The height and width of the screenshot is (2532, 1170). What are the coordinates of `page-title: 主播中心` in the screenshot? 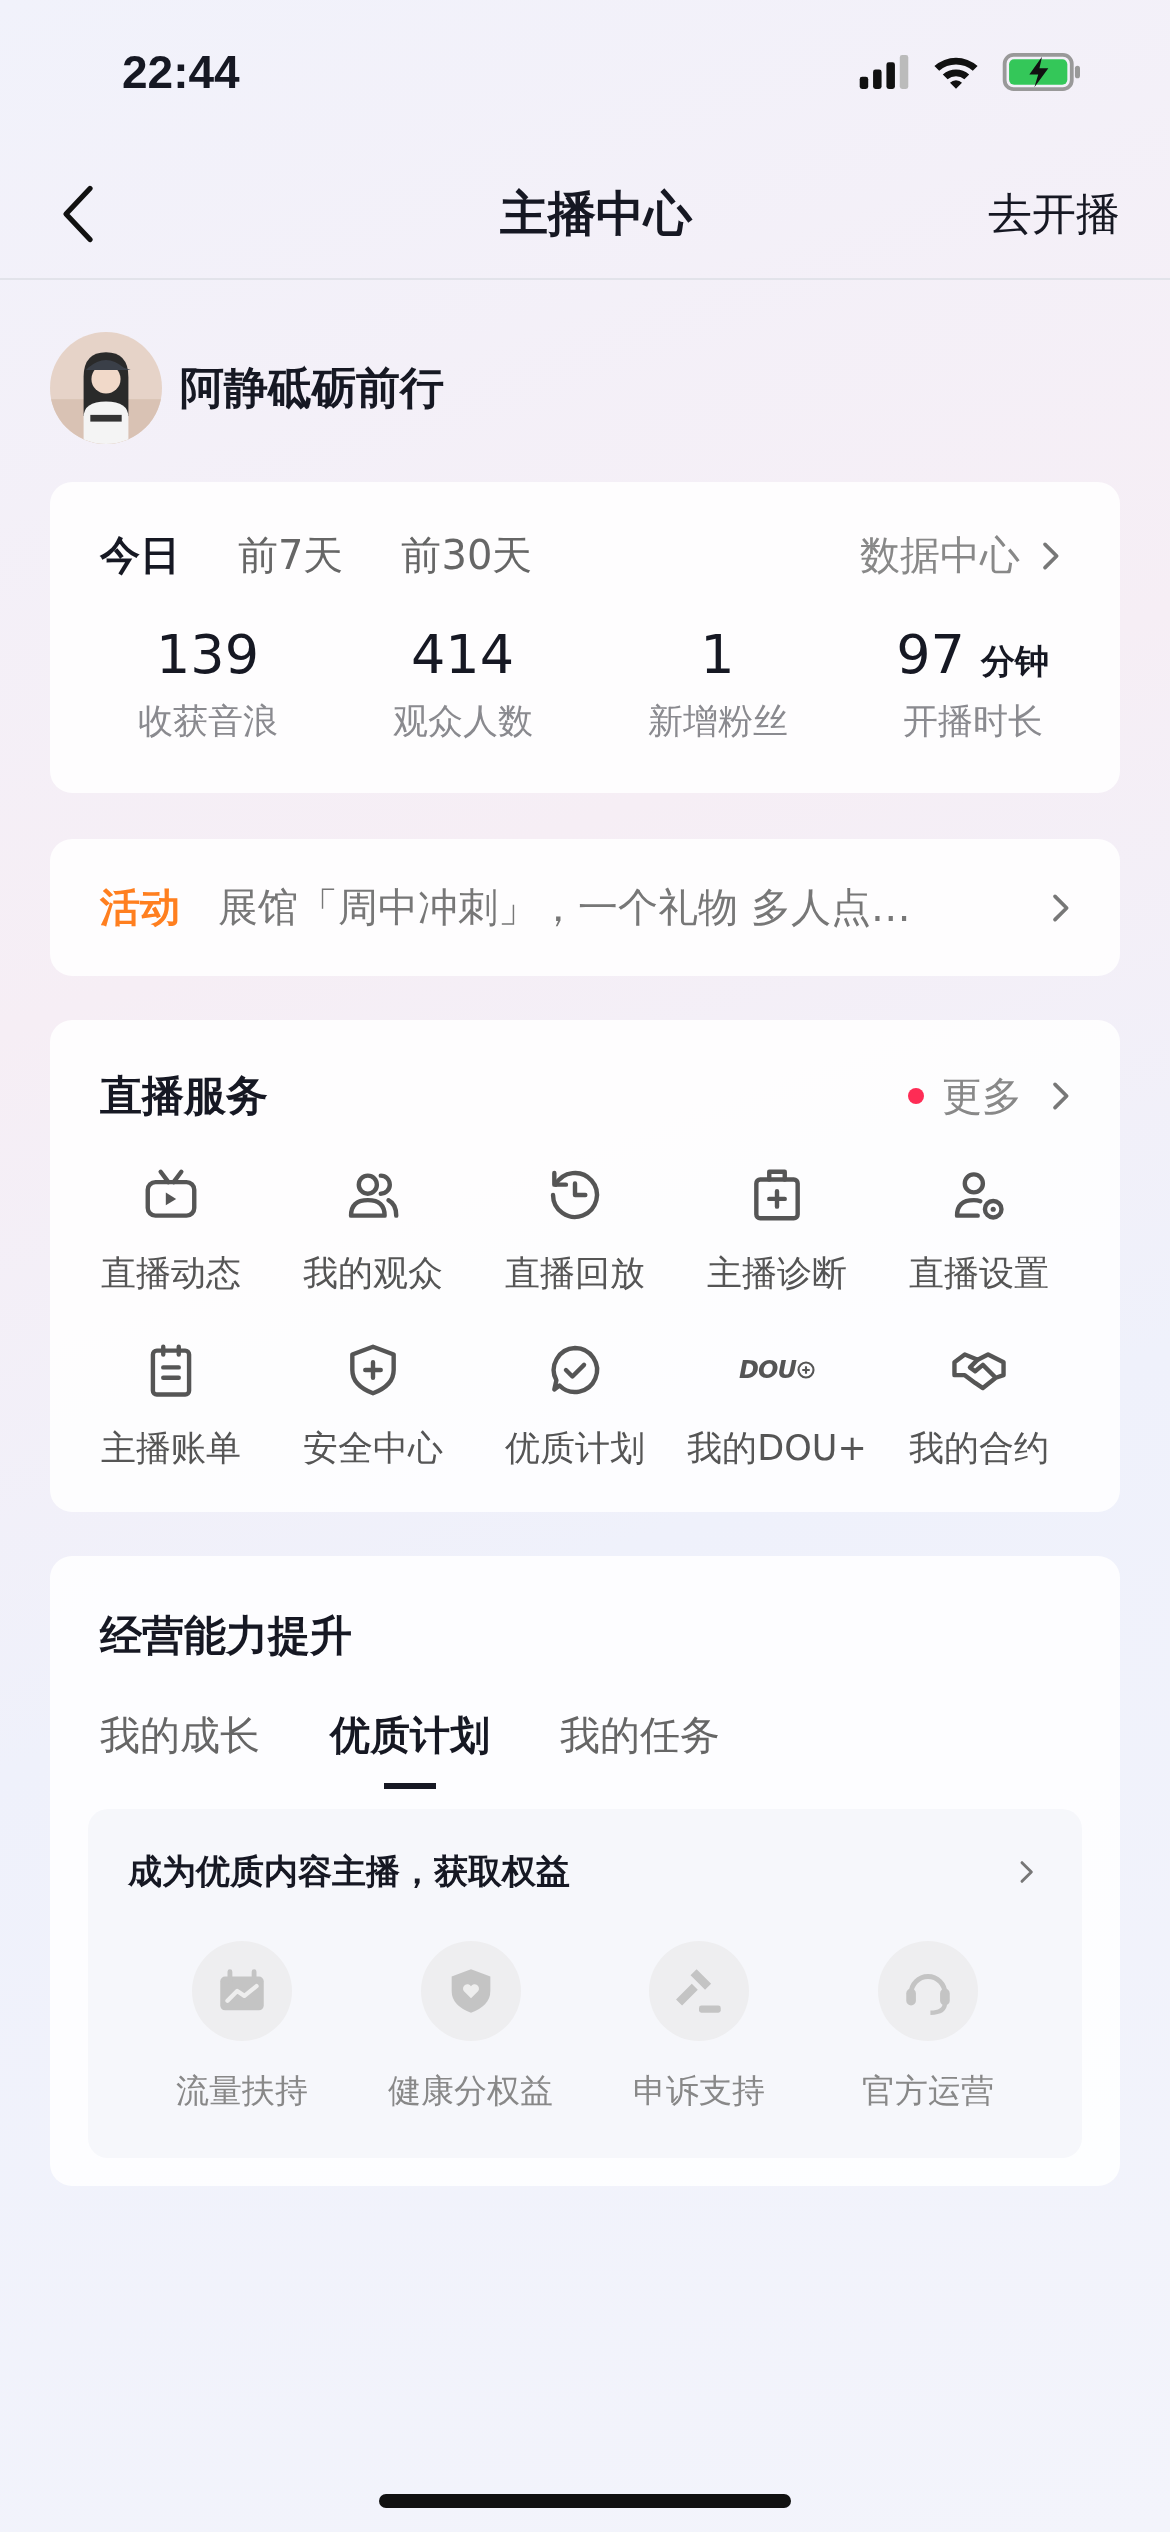 It's located at (596, 213).